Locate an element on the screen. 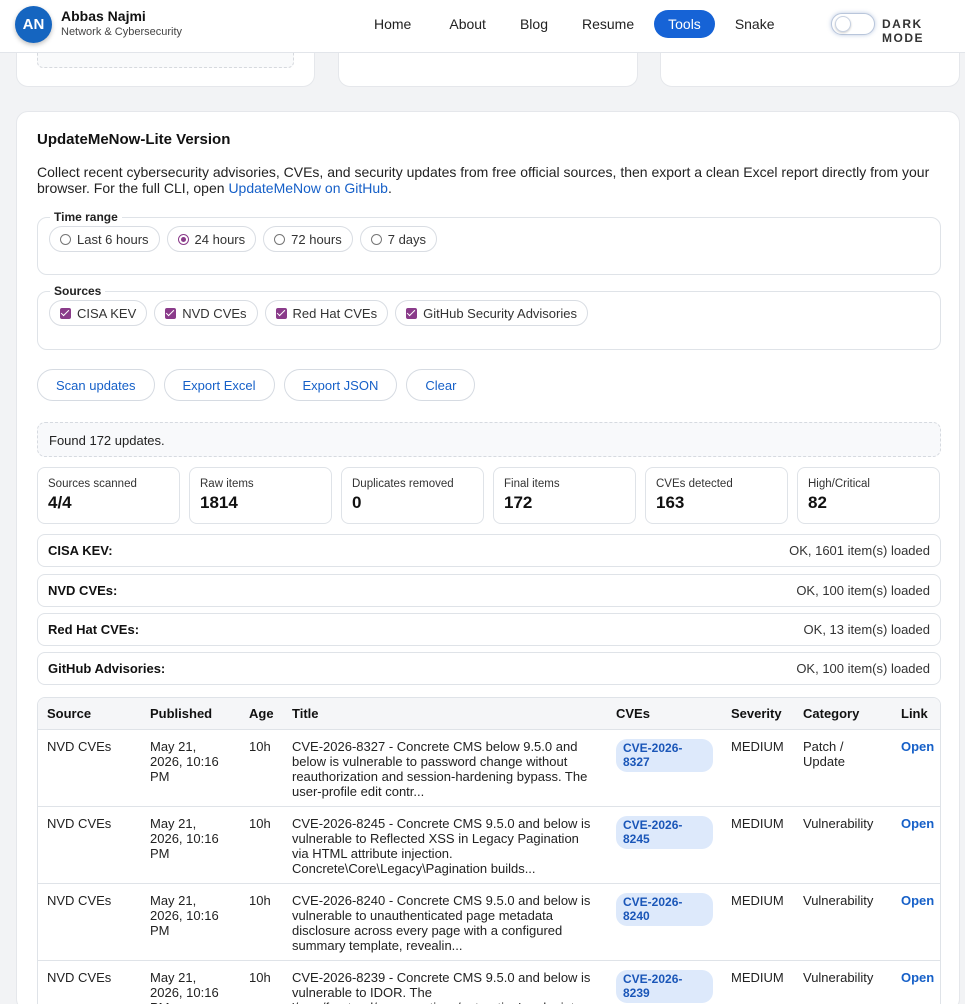  source-status-cisa: CISA KEV: OK, 1601 item(s) loaded is located at coordinates (489, 550).